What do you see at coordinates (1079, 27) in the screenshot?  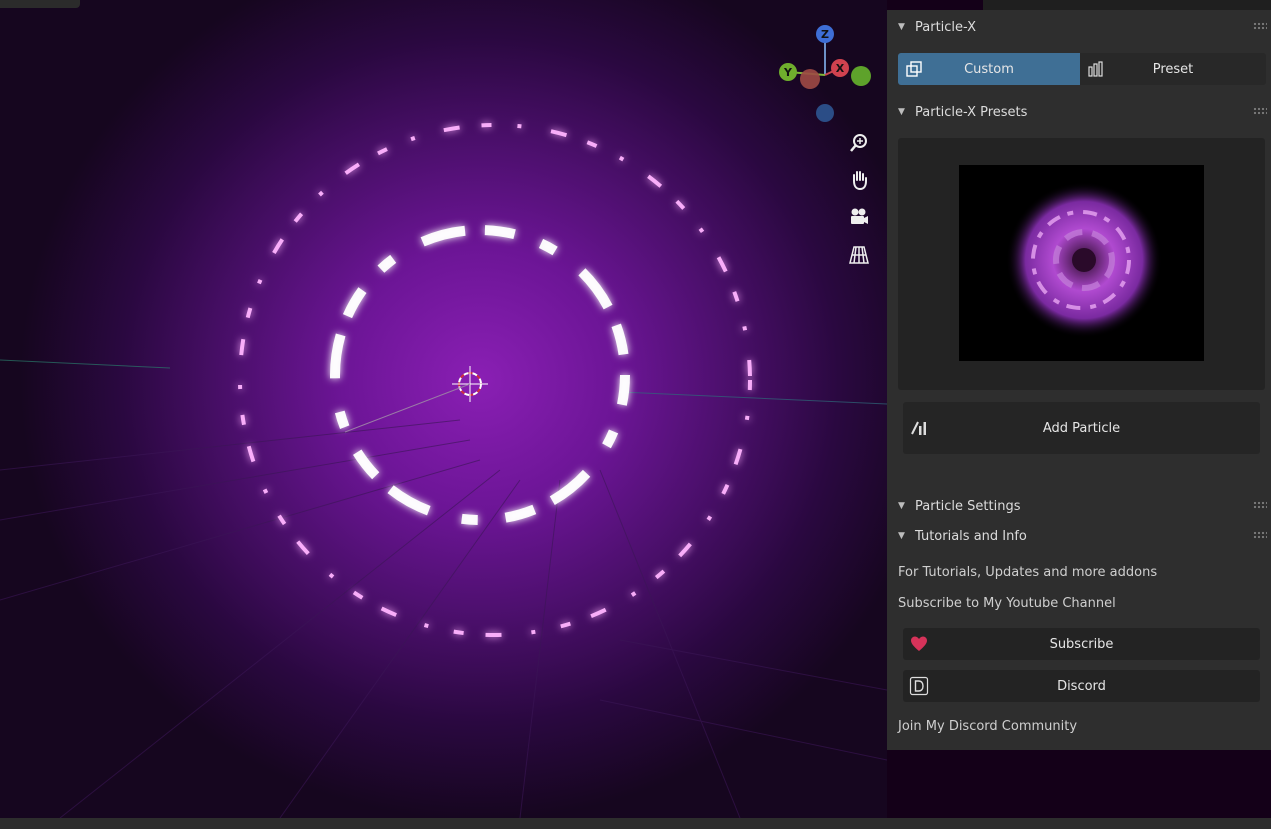 I see `panel-header-particle-x: ▼ Particle-X` at bounding box center [1079, 27].